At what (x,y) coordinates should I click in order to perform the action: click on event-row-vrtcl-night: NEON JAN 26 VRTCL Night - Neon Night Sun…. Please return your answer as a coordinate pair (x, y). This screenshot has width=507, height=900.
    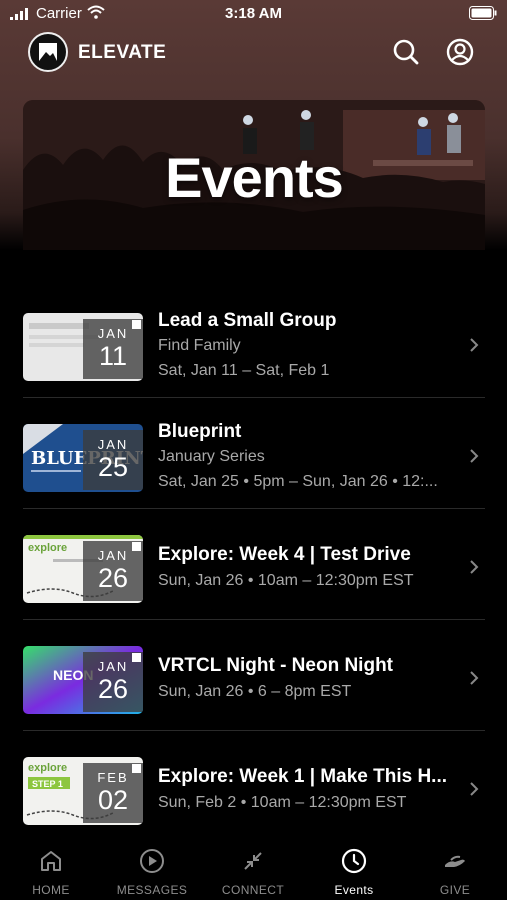
    Looking at the image, I should click on (254, 676).